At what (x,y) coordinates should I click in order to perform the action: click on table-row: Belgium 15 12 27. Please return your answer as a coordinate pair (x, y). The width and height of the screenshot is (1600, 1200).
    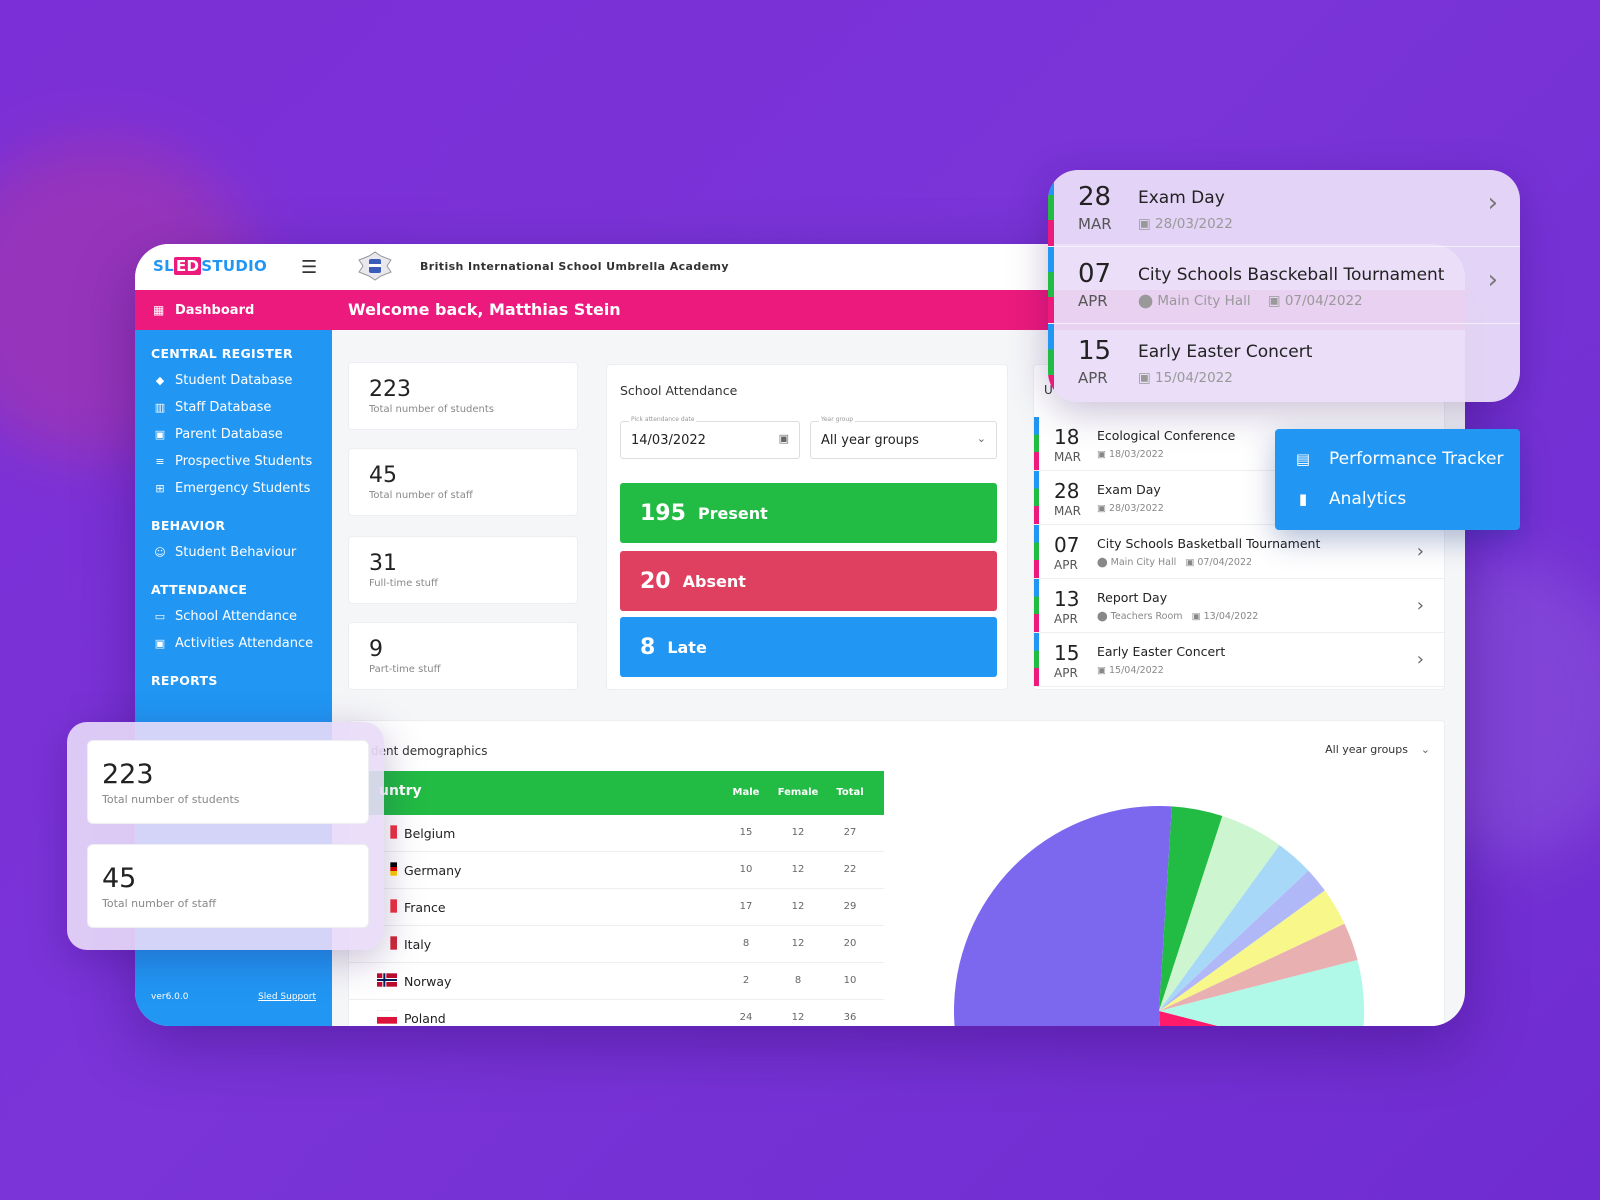
    Looking at the image, I should click on (616, 833).